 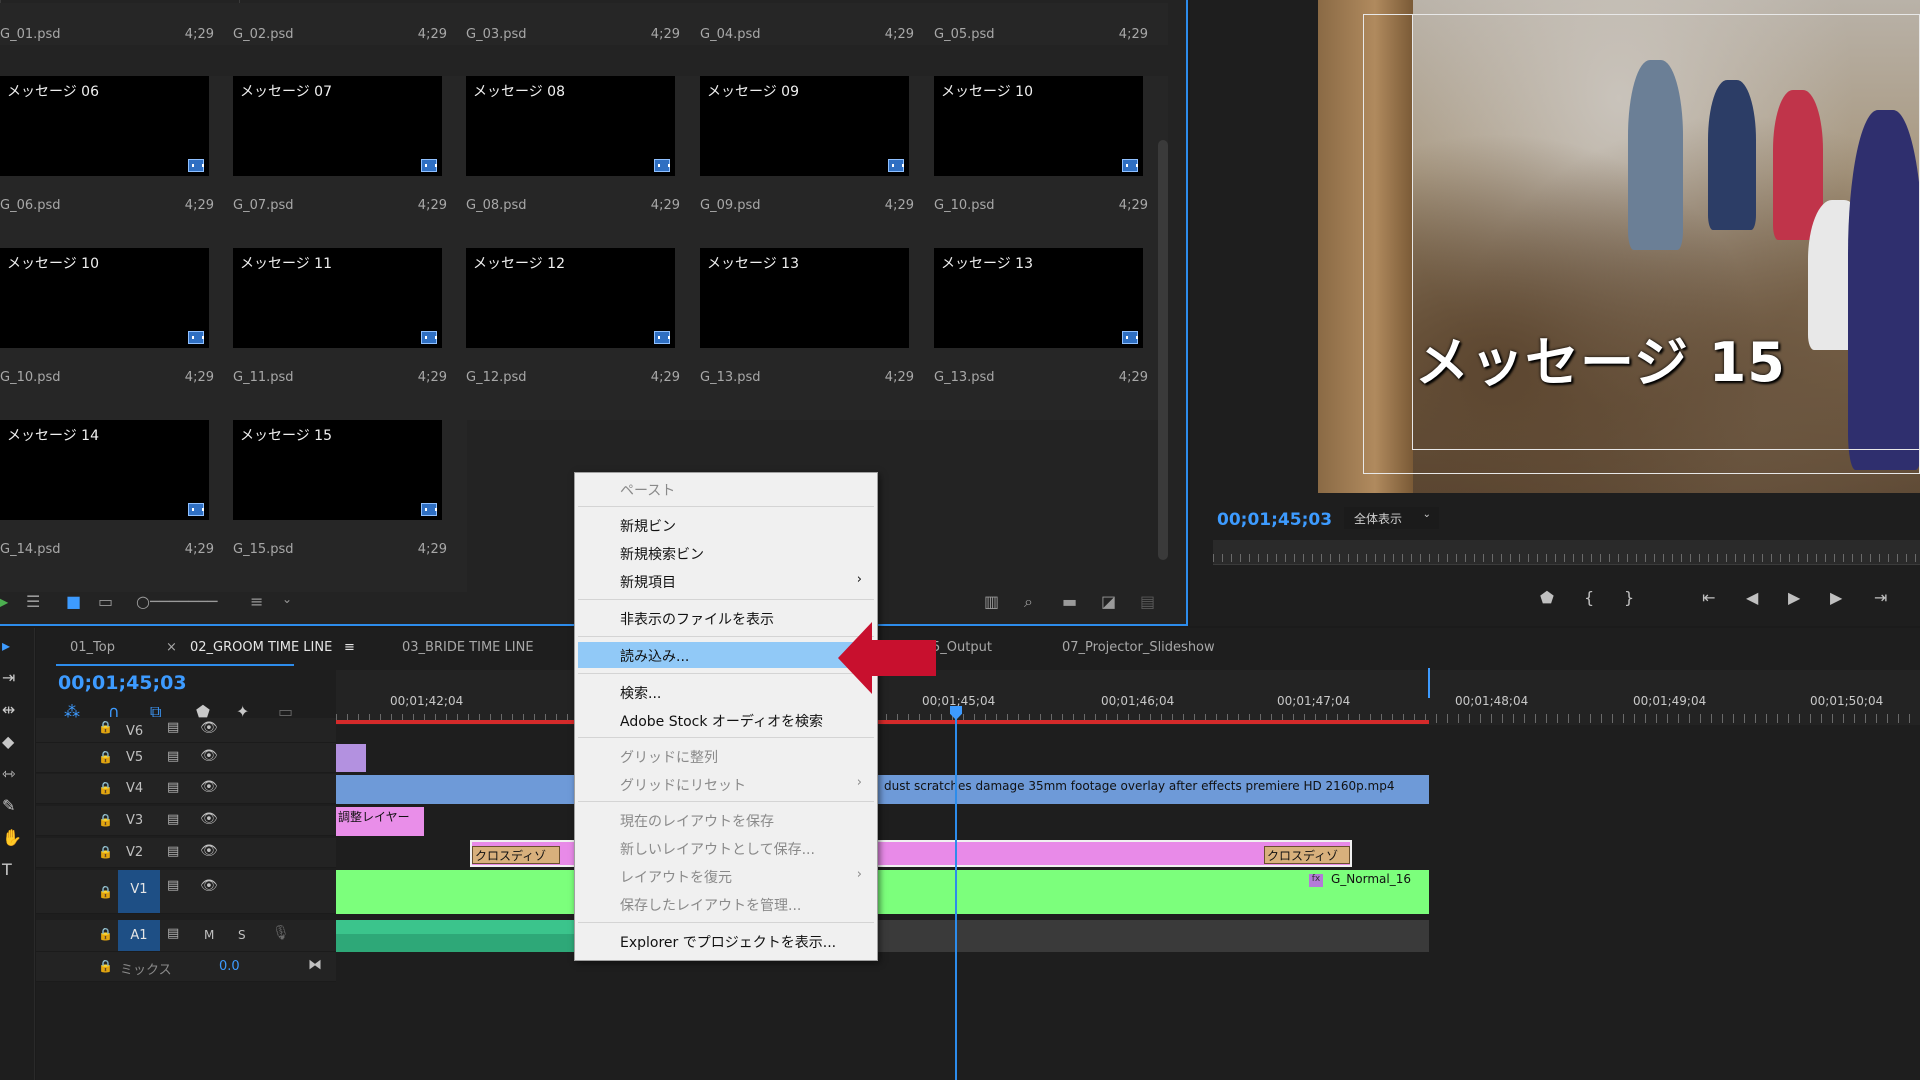 I want to click on track-header-v5: 🔒 V5 ▤ 👁, so click(x=186, y=758).